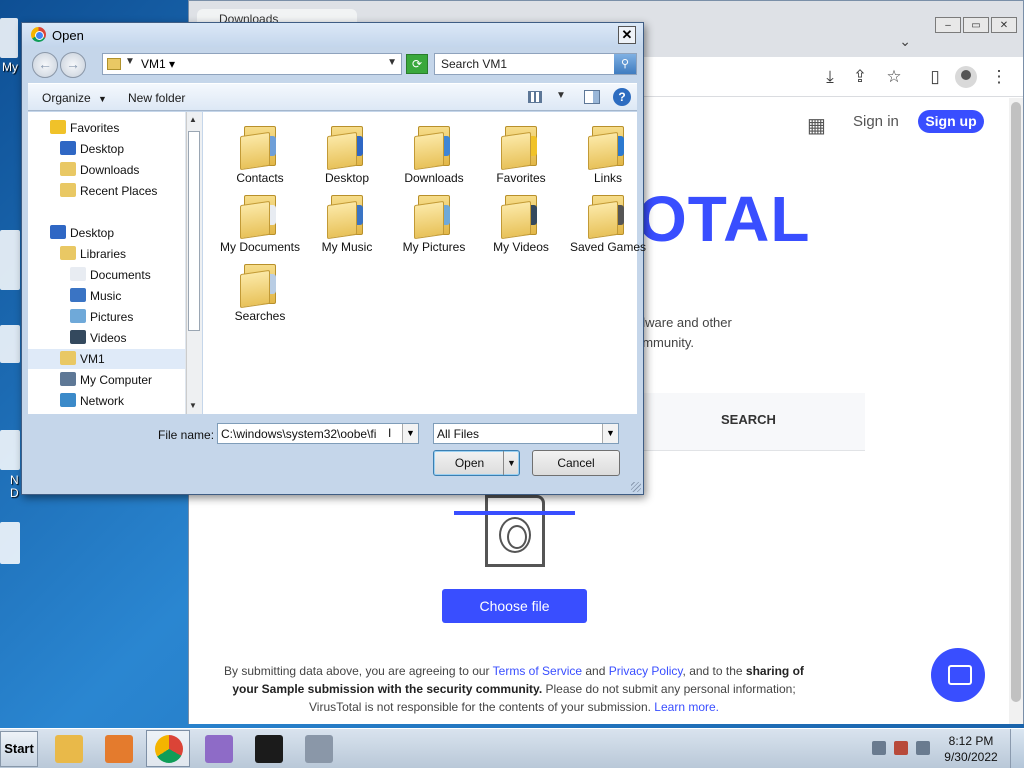 This screenshot has width=1024, height=768. I want to click on action-center-icon, so click(879, 748).